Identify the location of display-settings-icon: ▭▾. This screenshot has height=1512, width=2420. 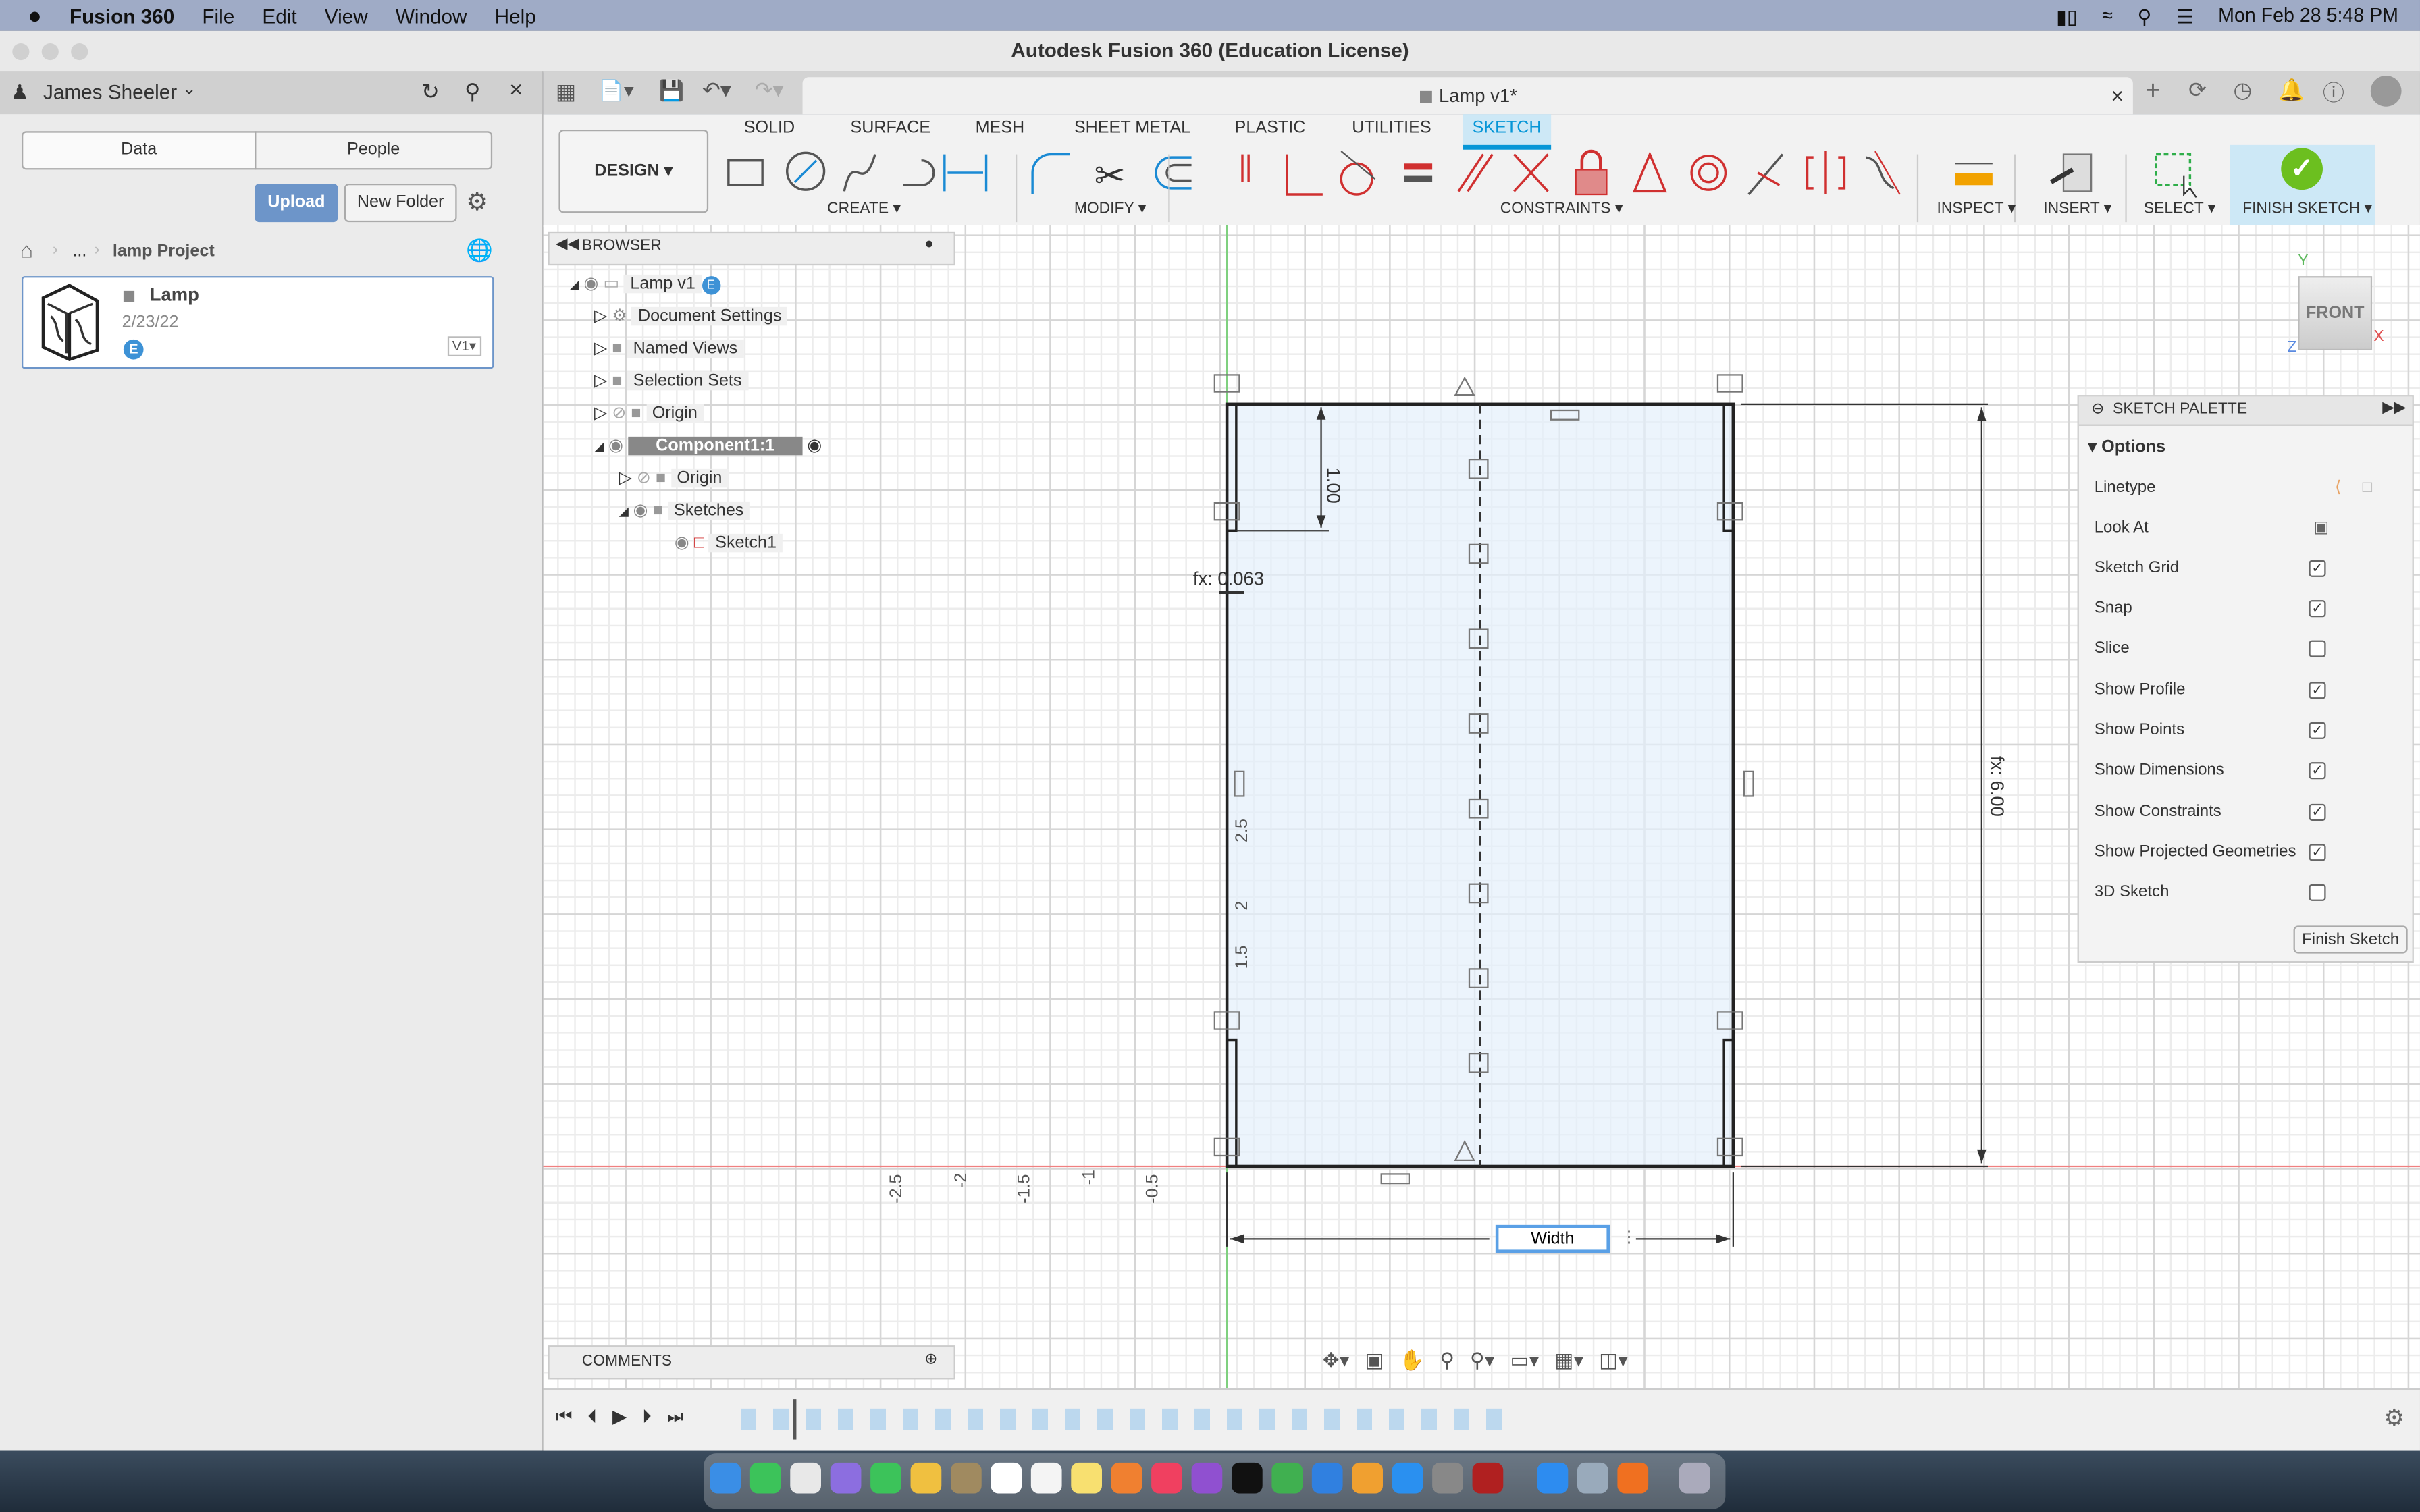
(1525, 1361).